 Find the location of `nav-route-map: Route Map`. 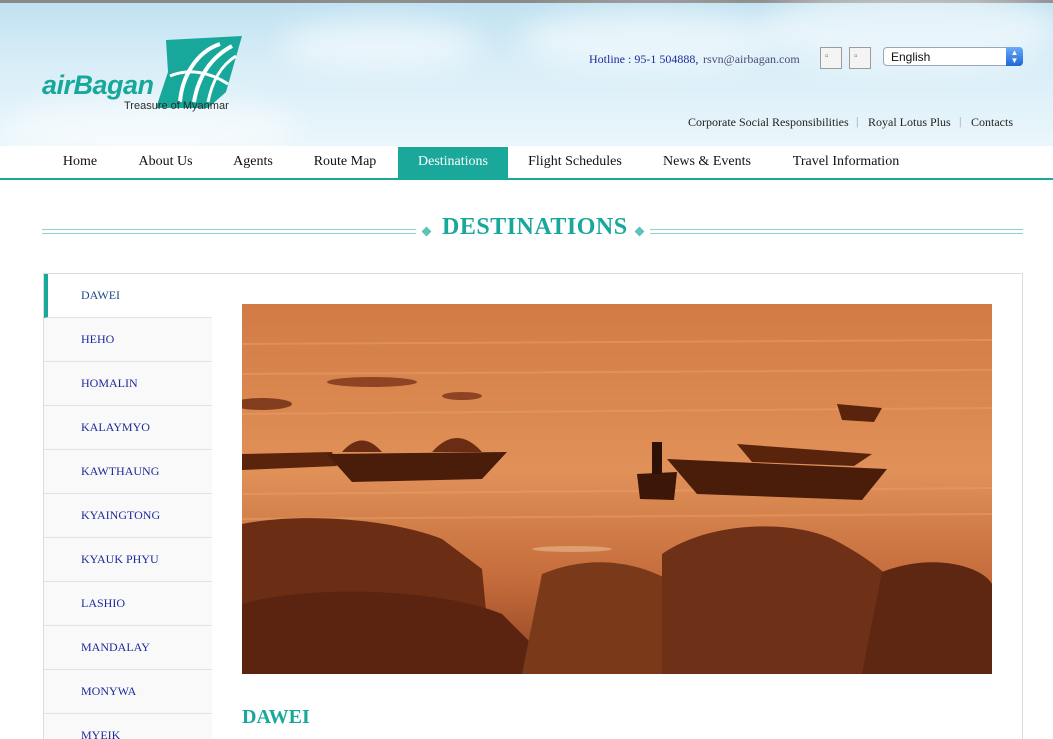

nav-route-map: Route Map is located at coordinates (345, 162).